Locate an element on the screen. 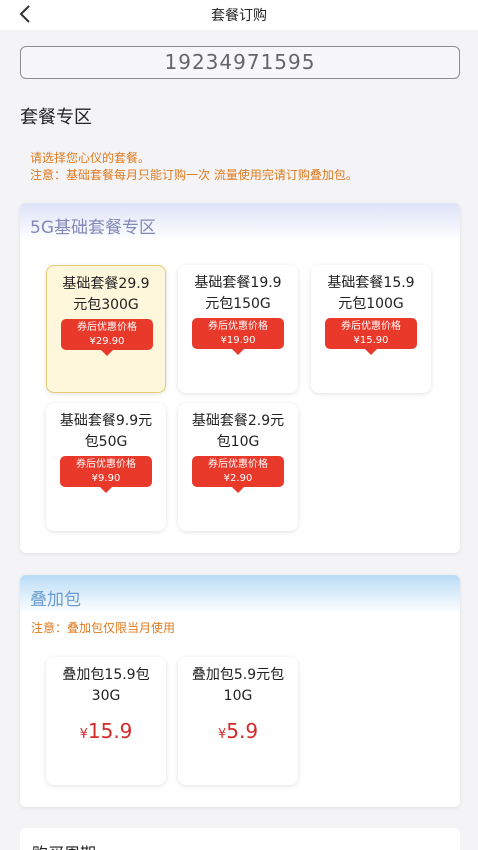  section-header is located at coordinates (240, 594).